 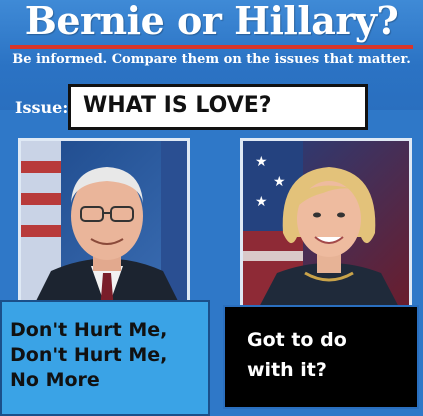 What do you see at coordinates (177, 105) in the screenshot?
I see `issue-text: WHAT IS LOVE?` at bounding box center [177, 105].